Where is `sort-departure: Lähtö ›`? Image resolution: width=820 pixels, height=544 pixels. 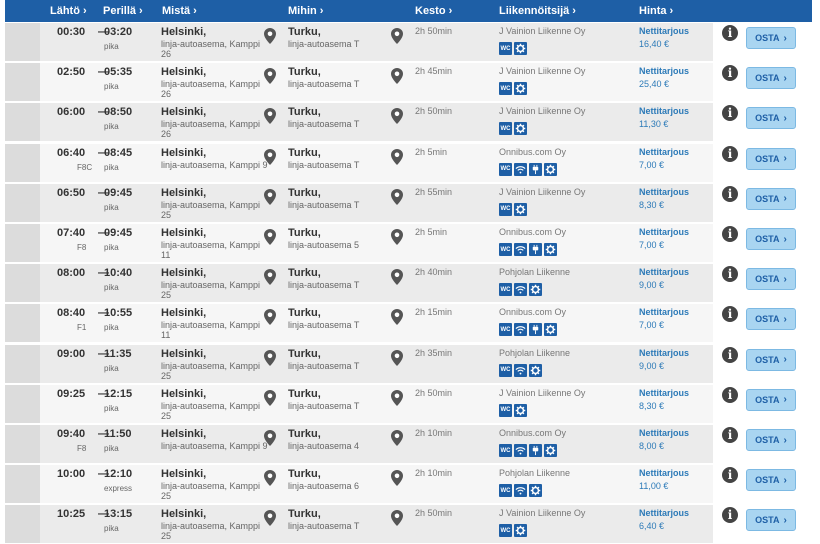
sort-departure: Lähtö › is located at coordinates (68, 11).